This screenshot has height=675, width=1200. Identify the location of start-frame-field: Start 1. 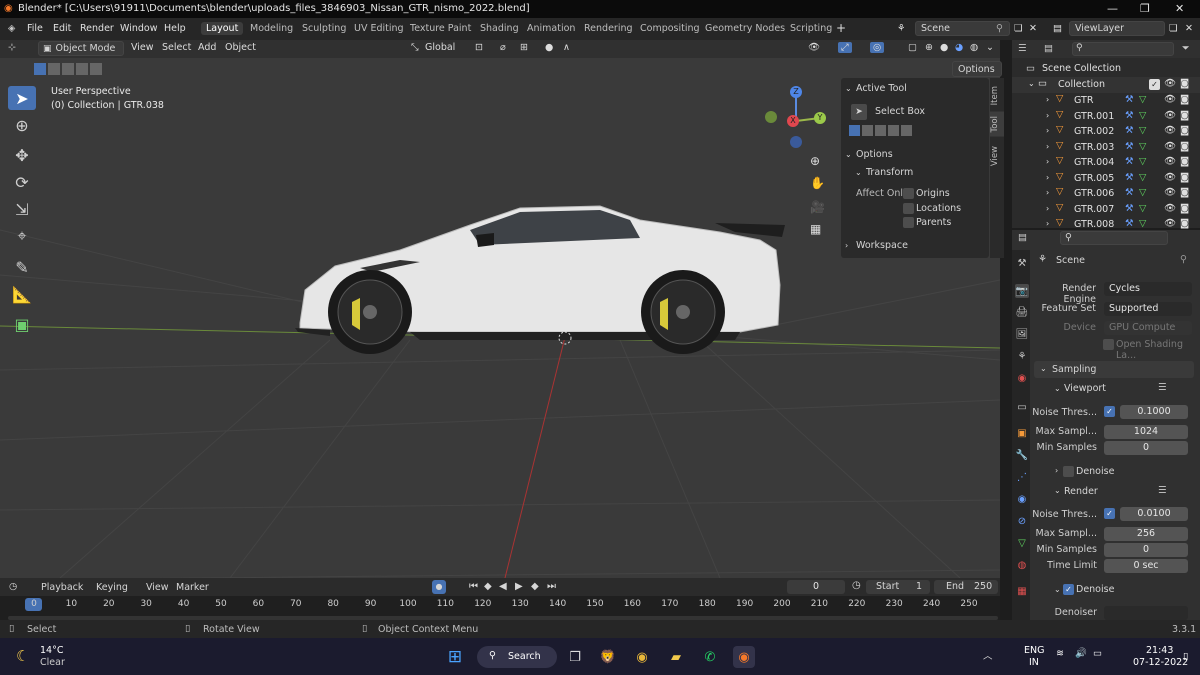
(898, 587).